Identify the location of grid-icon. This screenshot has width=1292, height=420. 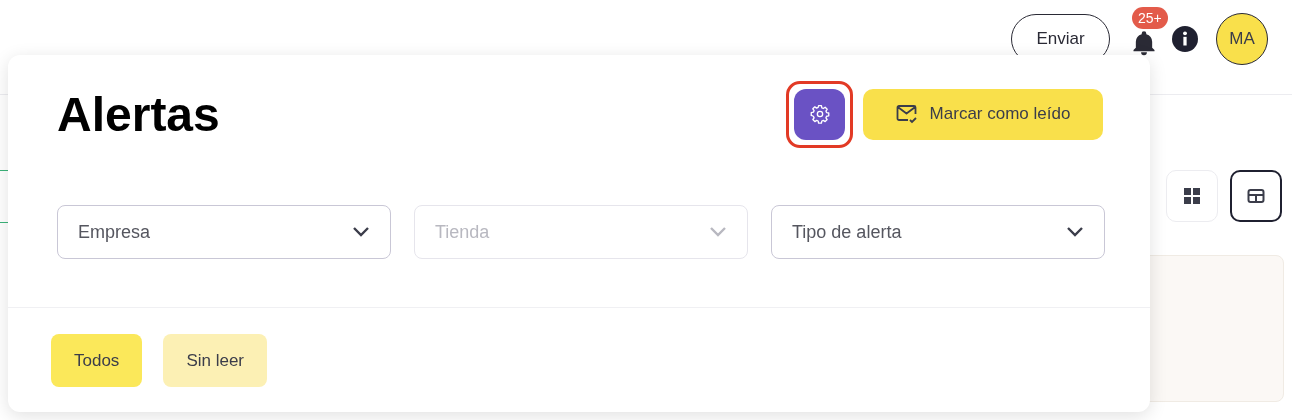
(1192, 196).